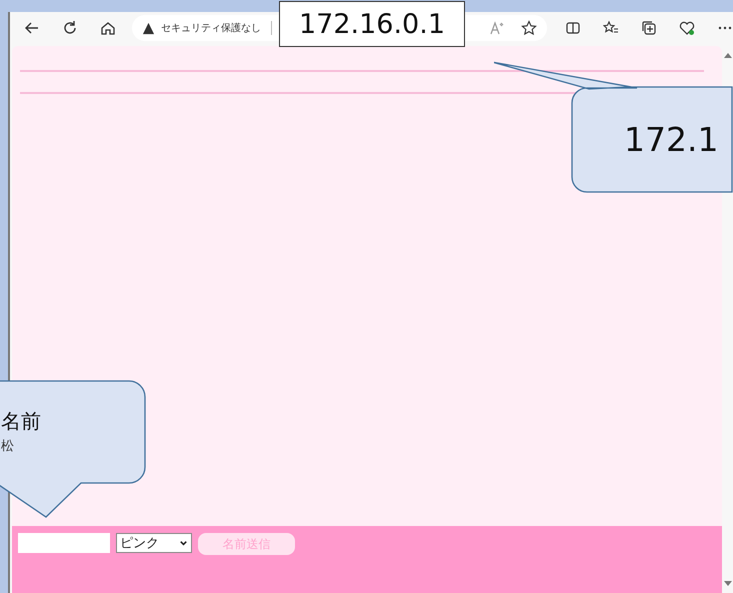  I want to click on home-icon, so click(108, 28).